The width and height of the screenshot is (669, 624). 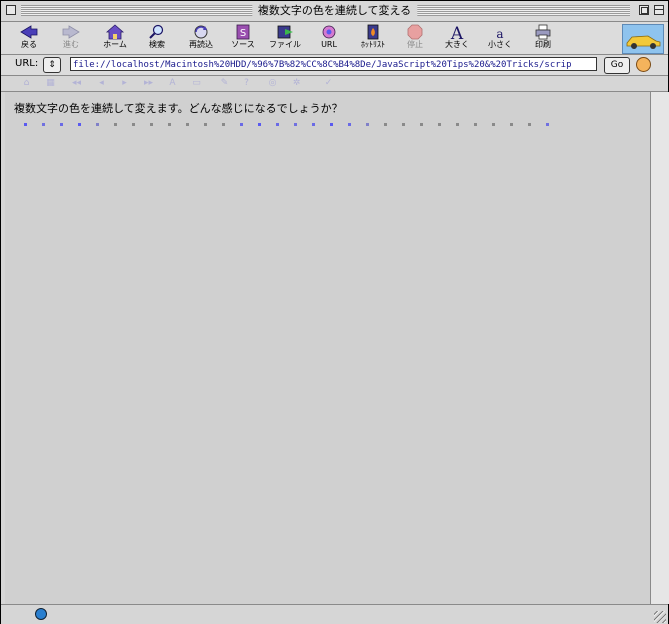 I want to click on source-icon: S, so click(x=243, y=32).